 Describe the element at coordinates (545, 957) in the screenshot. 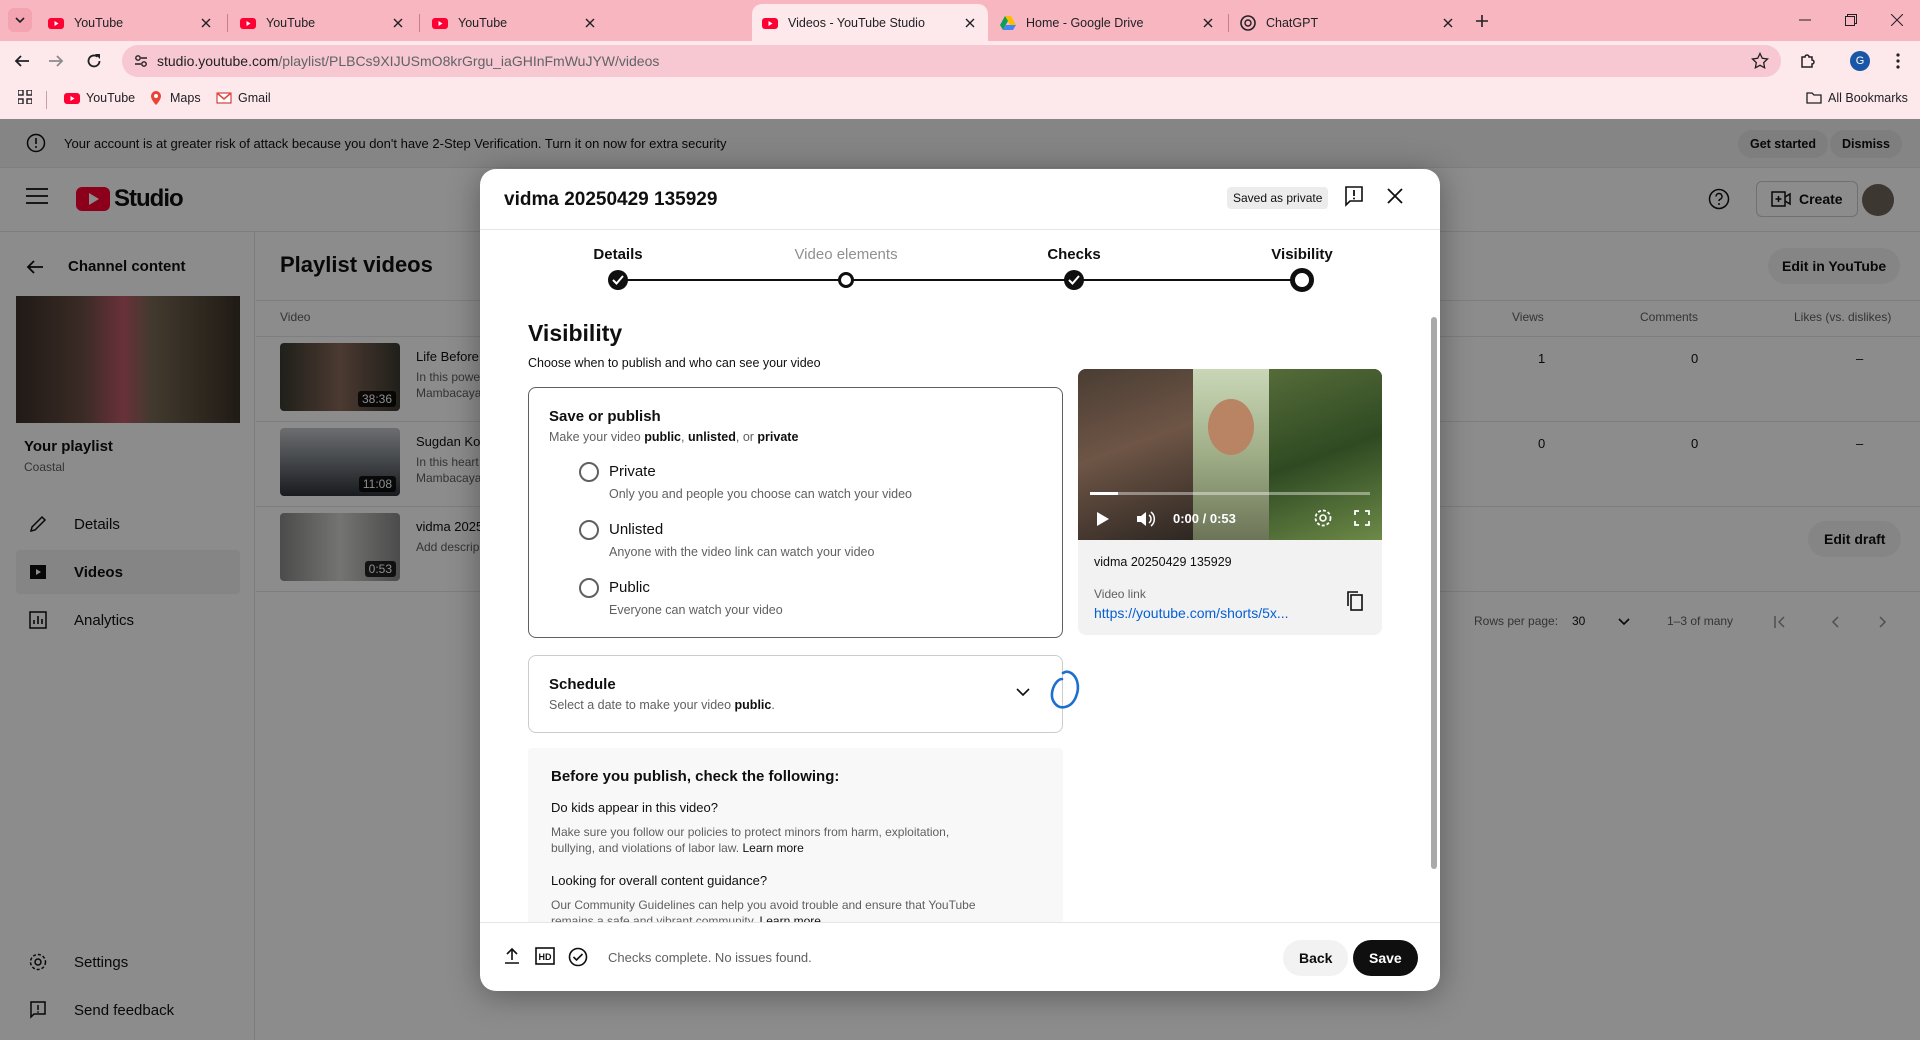

I see `svg-text: HD` at that location.